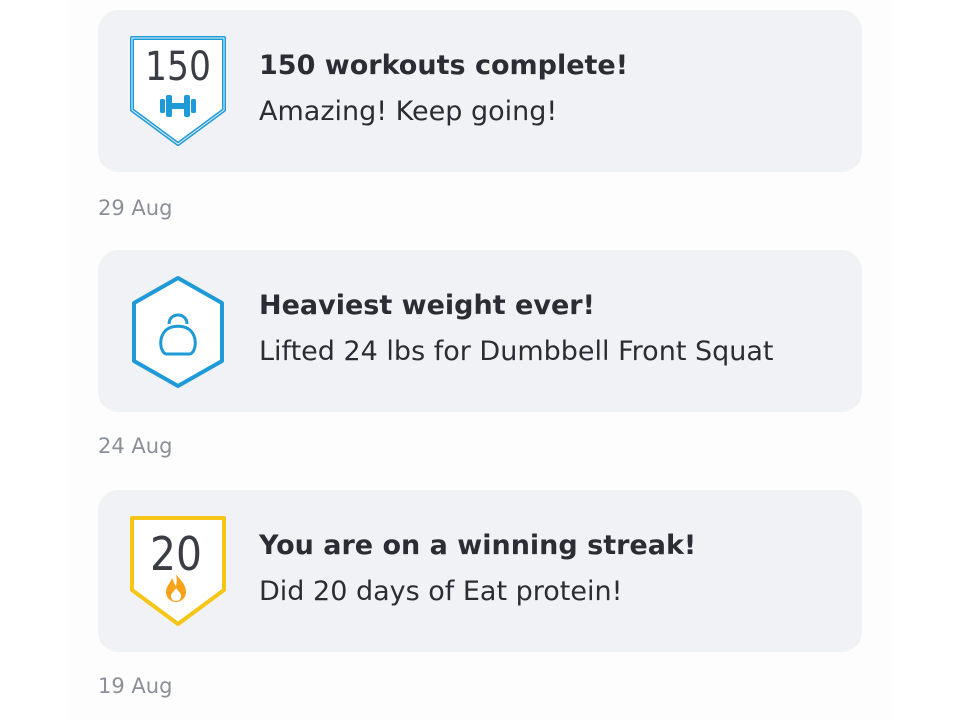  What do you see at coordinates (135, 208) in the screenshot?
I see `achievement-date: 29 Aug` at bounding box center [135, 208].